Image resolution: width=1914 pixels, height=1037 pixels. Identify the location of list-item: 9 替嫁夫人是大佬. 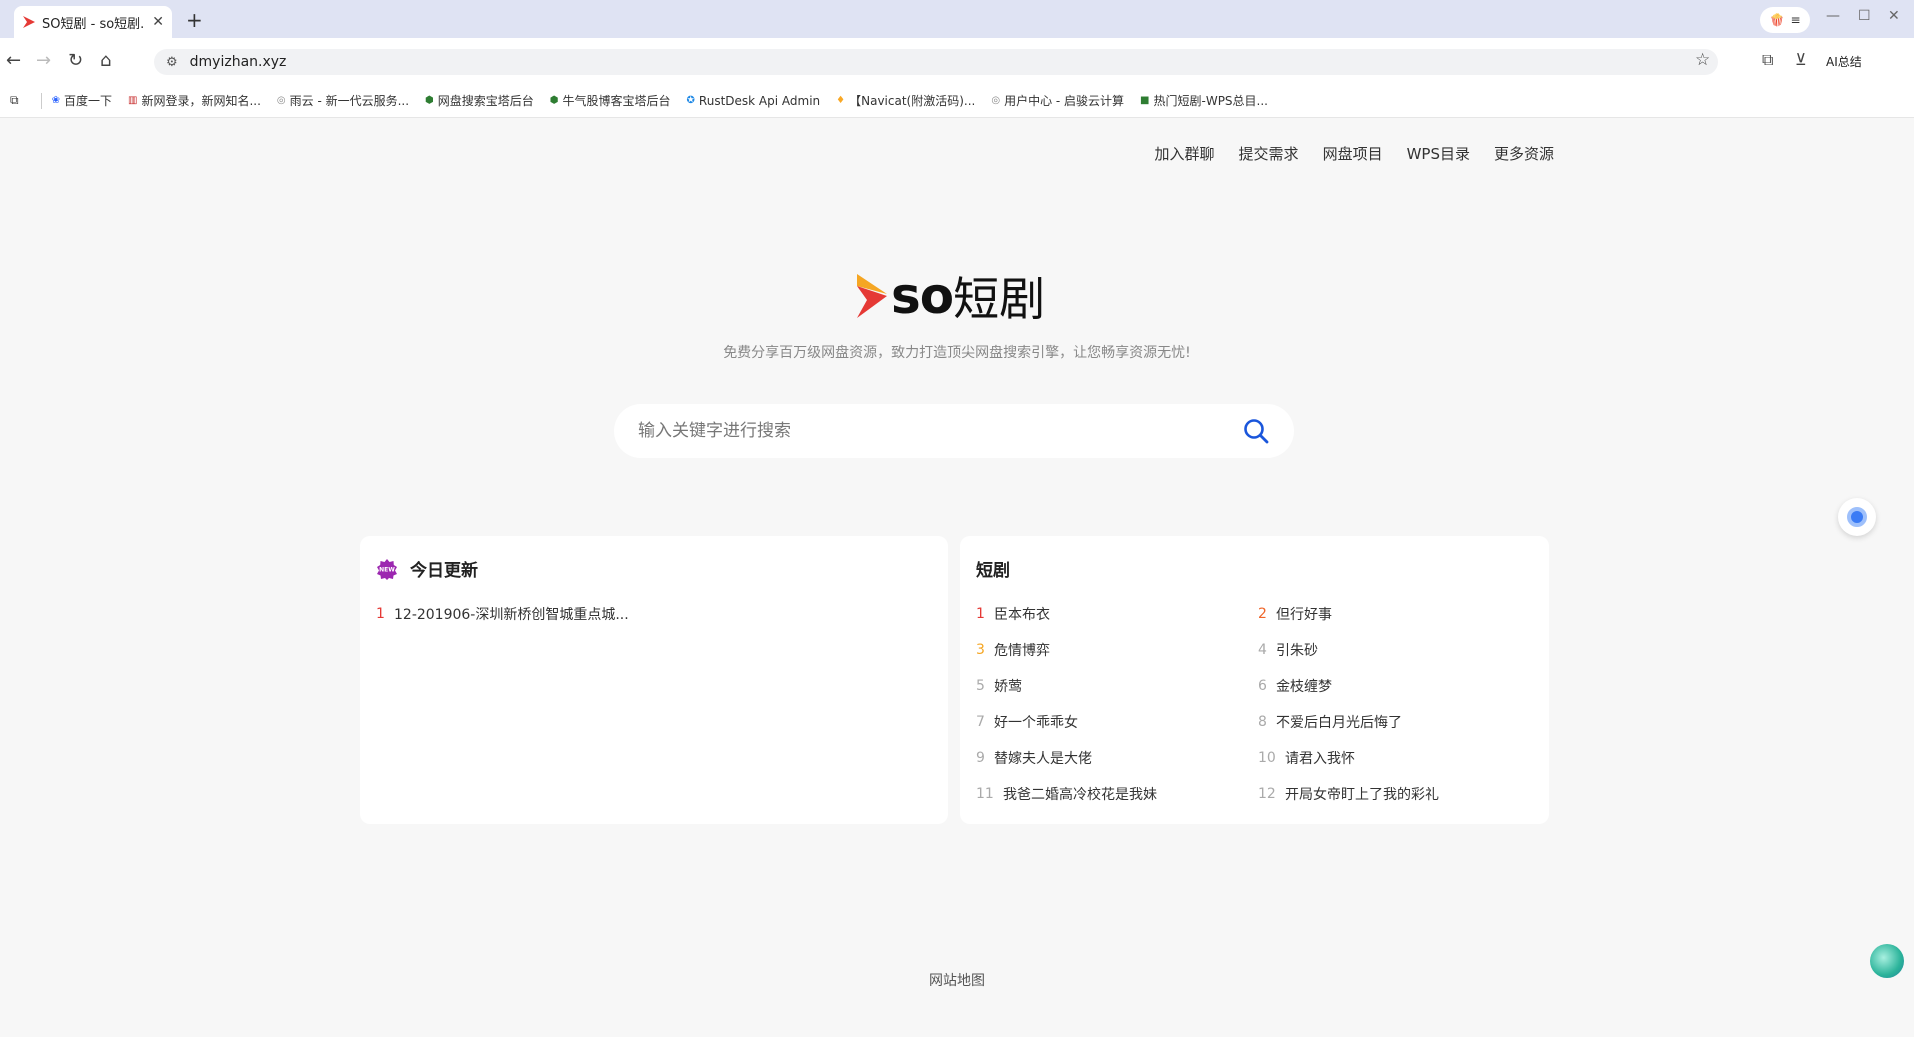
(1117, 758).